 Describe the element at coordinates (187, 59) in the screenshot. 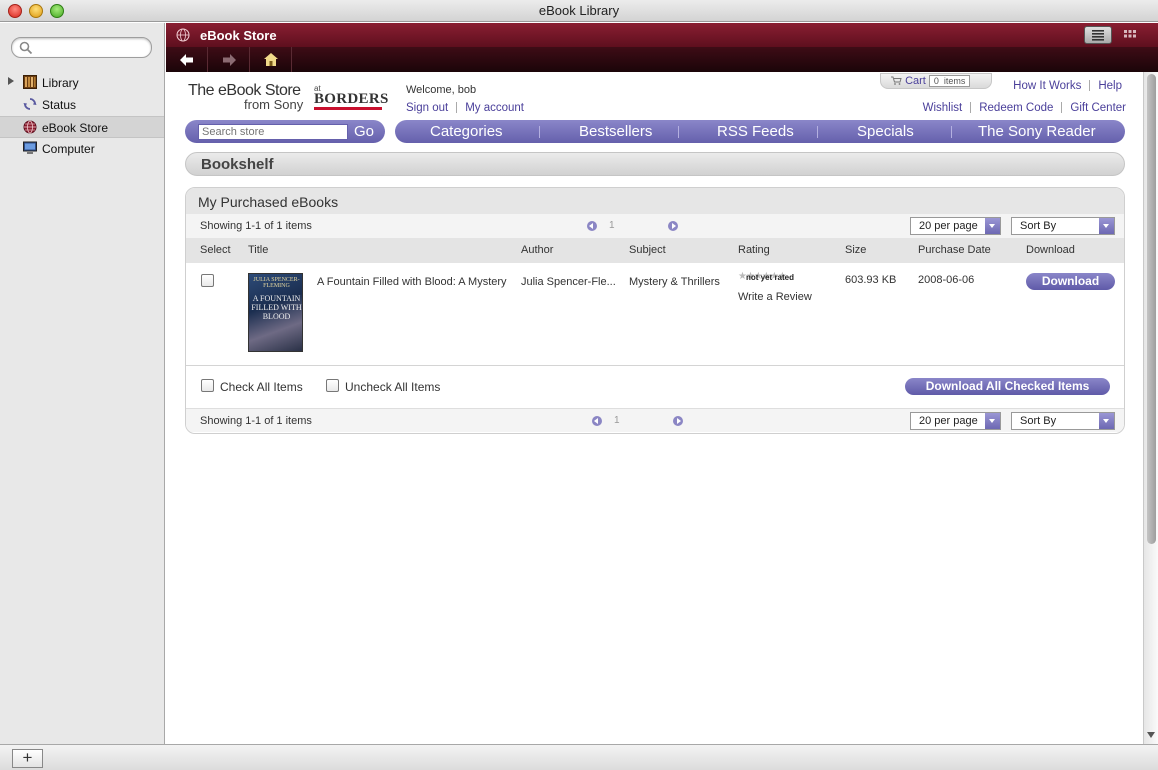

I see `back-button` at that location.